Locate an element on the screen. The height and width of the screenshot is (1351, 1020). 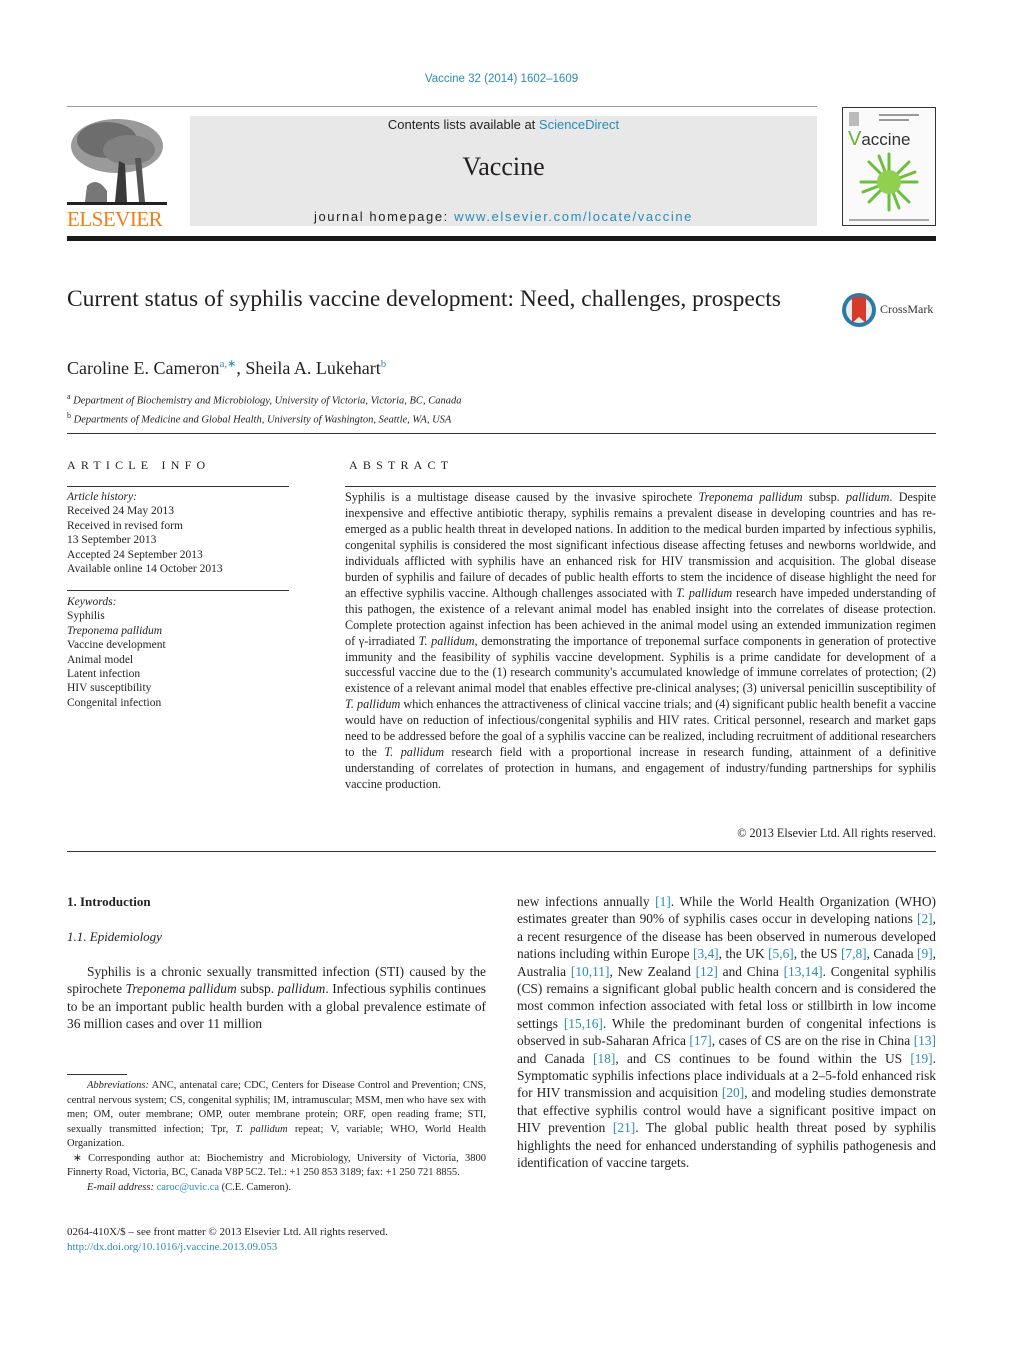
keyword-item: Treponema pallidum is located at coordinates (115, 630).